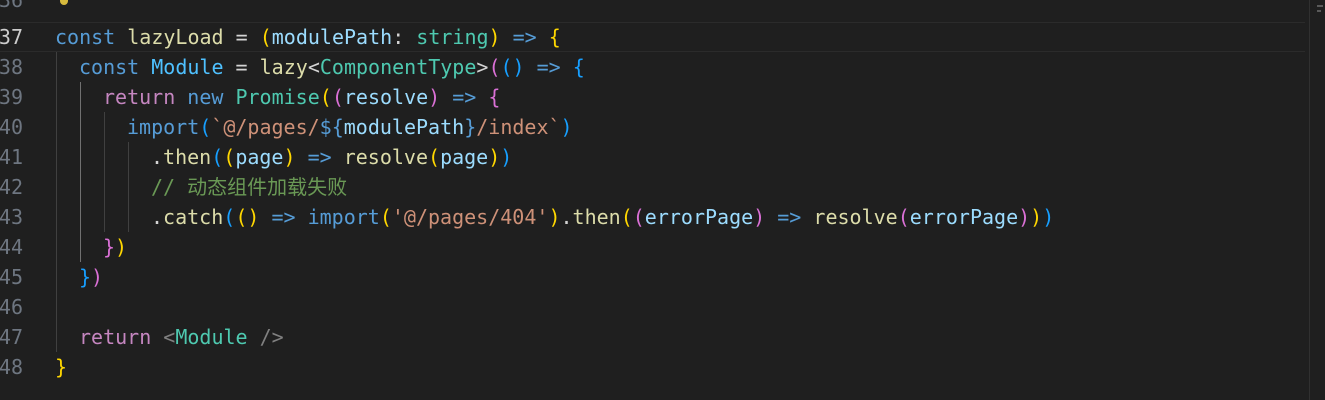  Describe the element at coordinates (652, 367) in the screenshot. I see `code-line: }` at that location.